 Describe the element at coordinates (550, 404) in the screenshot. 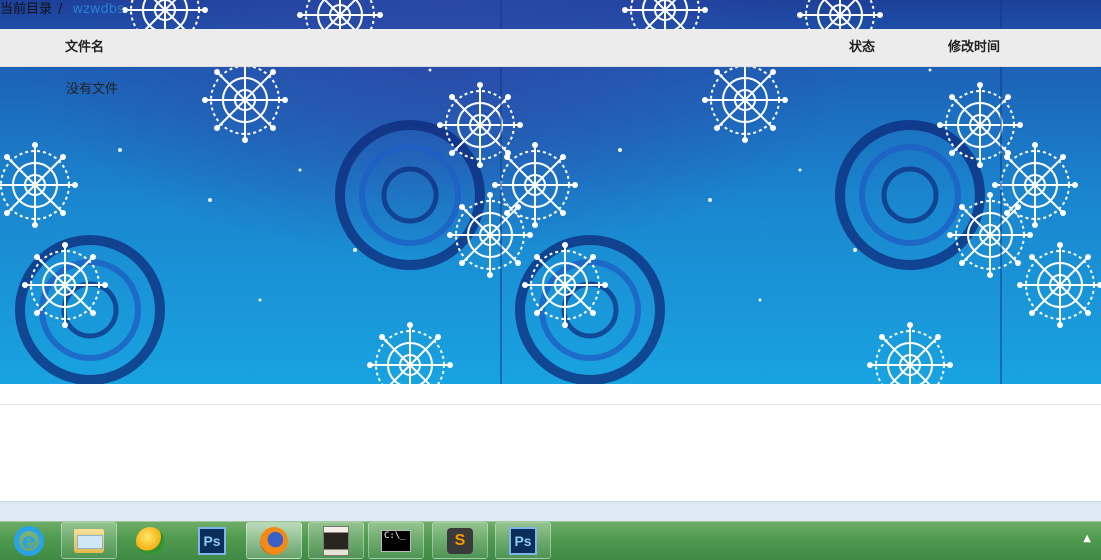

I see `content-divider` at that location.